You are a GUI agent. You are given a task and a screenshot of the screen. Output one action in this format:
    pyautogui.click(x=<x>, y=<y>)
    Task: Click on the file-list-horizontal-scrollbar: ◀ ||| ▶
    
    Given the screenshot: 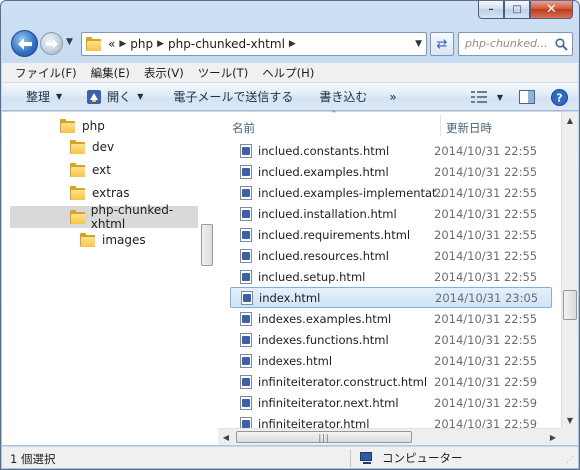 What is the action you would take?
    pyautogui.click(x=389, y=436)
    